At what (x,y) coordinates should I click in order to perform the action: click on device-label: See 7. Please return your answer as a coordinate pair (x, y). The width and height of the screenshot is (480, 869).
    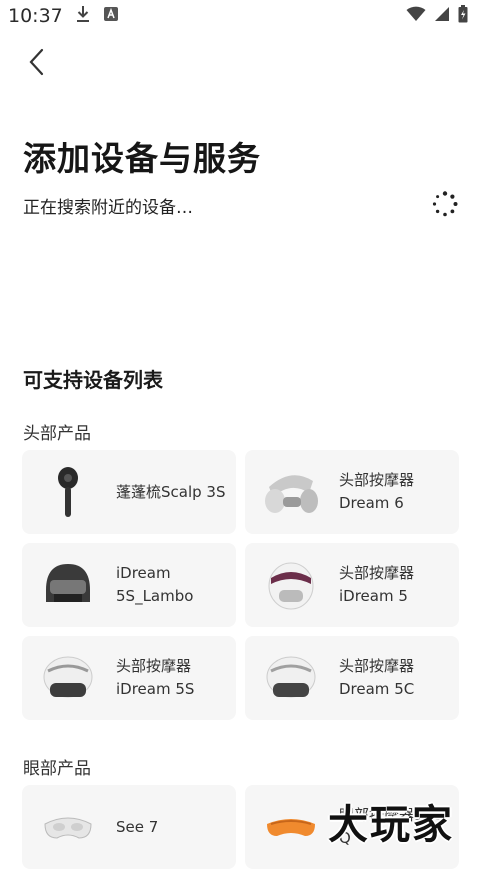
    Looking at the image, I should click on (137, 826).